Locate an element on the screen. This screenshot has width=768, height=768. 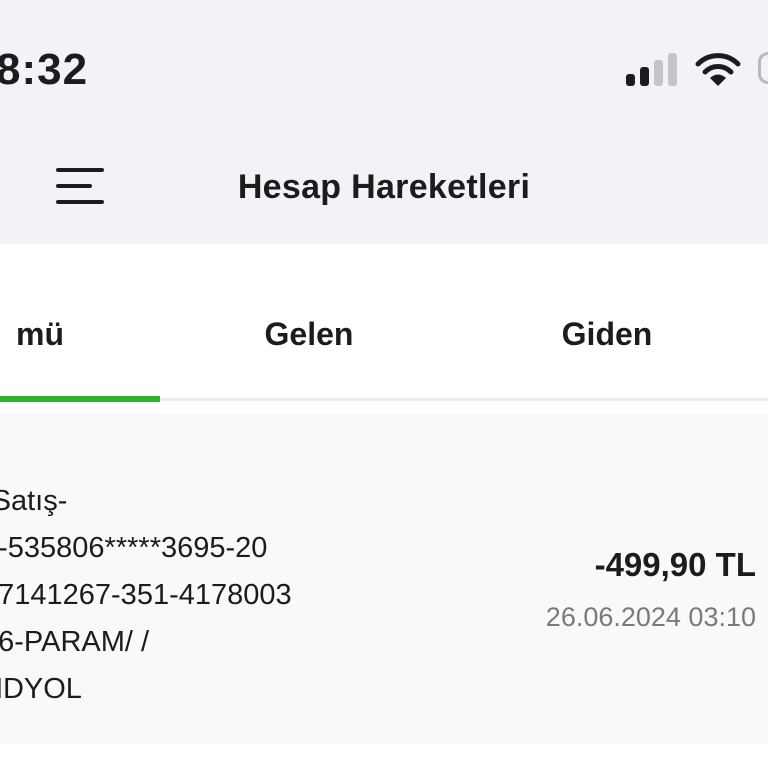
transaction-description-line: 1-535806*****3695-20 is located at coordinates (134, 548).